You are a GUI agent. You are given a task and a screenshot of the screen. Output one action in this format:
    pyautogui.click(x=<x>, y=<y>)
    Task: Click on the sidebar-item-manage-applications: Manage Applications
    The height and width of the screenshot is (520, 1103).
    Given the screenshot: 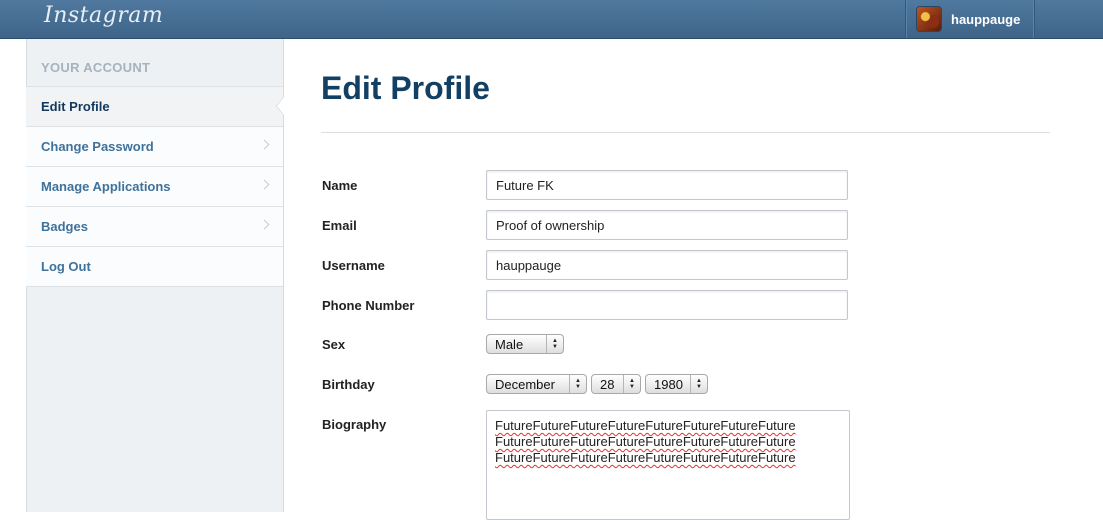 What is the action you would take?
    pyautogui.click(x=154, y=186)
    